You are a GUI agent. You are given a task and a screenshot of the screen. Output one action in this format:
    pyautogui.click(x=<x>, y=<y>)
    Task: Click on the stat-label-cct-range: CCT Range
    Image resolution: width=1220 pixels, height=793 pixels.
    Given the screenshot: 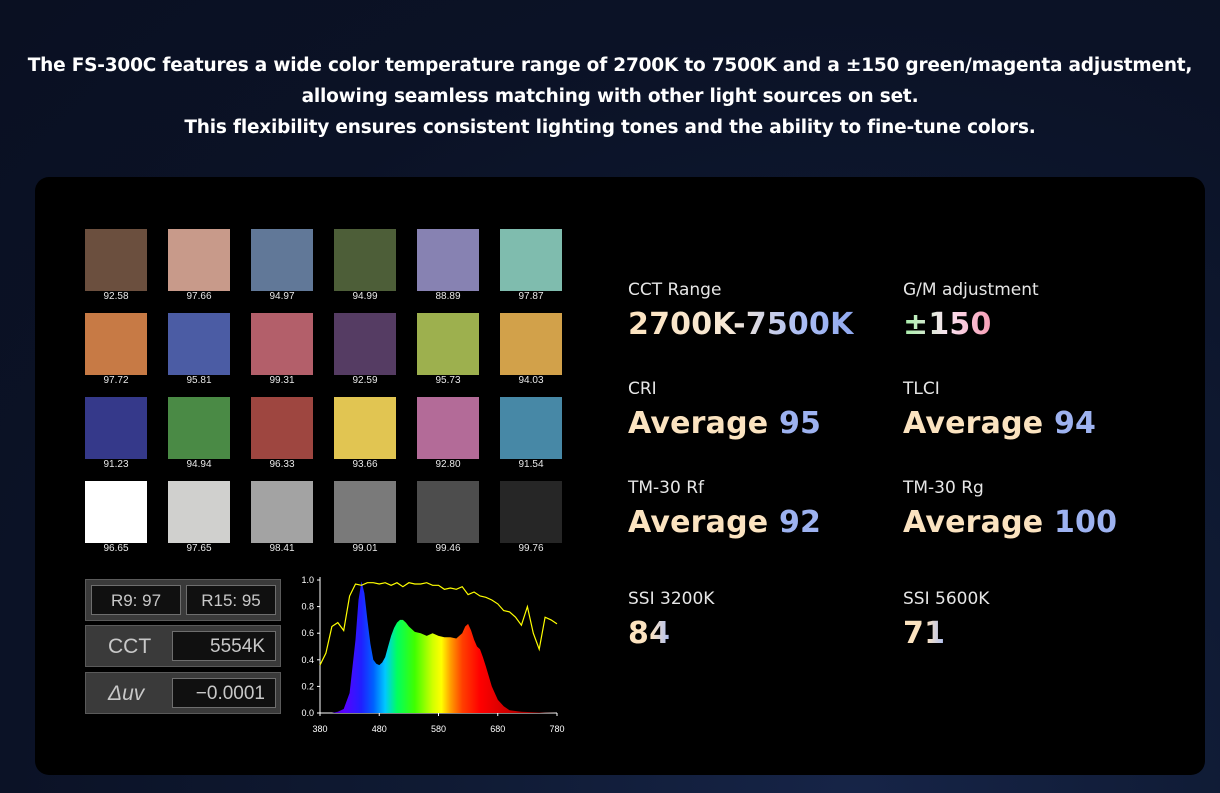 What is the action you would take?
    pyautogui.click(x=675, y=290)
    